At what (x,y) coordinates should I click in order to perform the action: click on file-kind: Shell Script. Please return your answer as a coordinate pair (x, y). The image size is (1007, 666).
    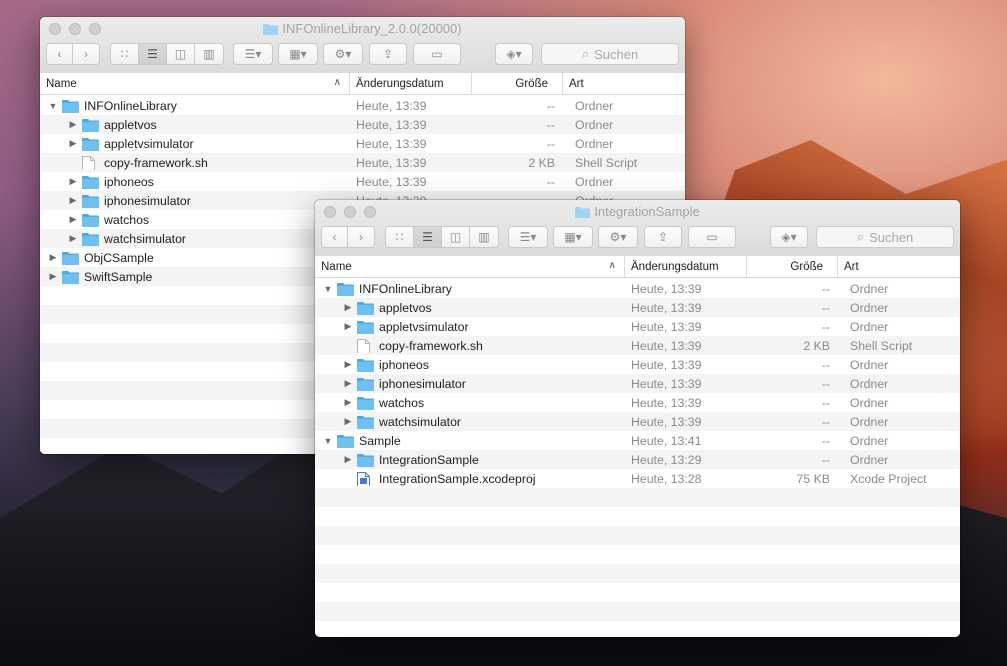
    Looking at the image, I should click on (606, 162).